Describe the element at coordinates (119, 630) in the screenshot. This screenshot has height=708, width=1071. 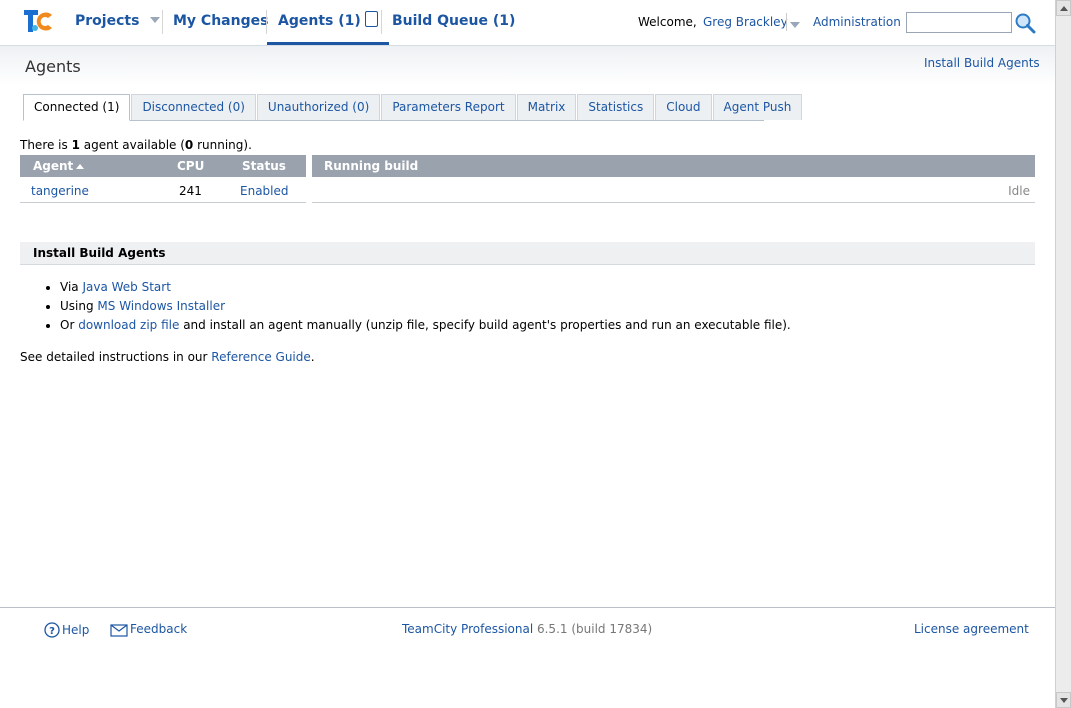
I see `envelope-icon` at that location.